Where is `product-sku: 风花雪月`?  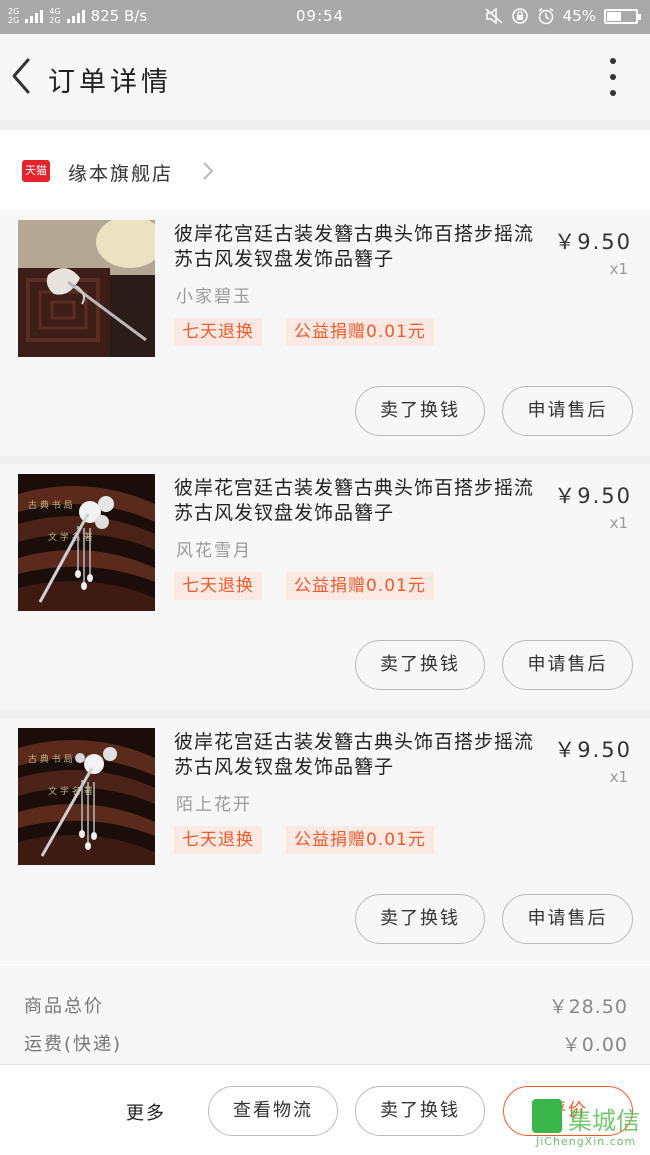 product-sku: 风花雪月 is located at coordinates (214, 551).